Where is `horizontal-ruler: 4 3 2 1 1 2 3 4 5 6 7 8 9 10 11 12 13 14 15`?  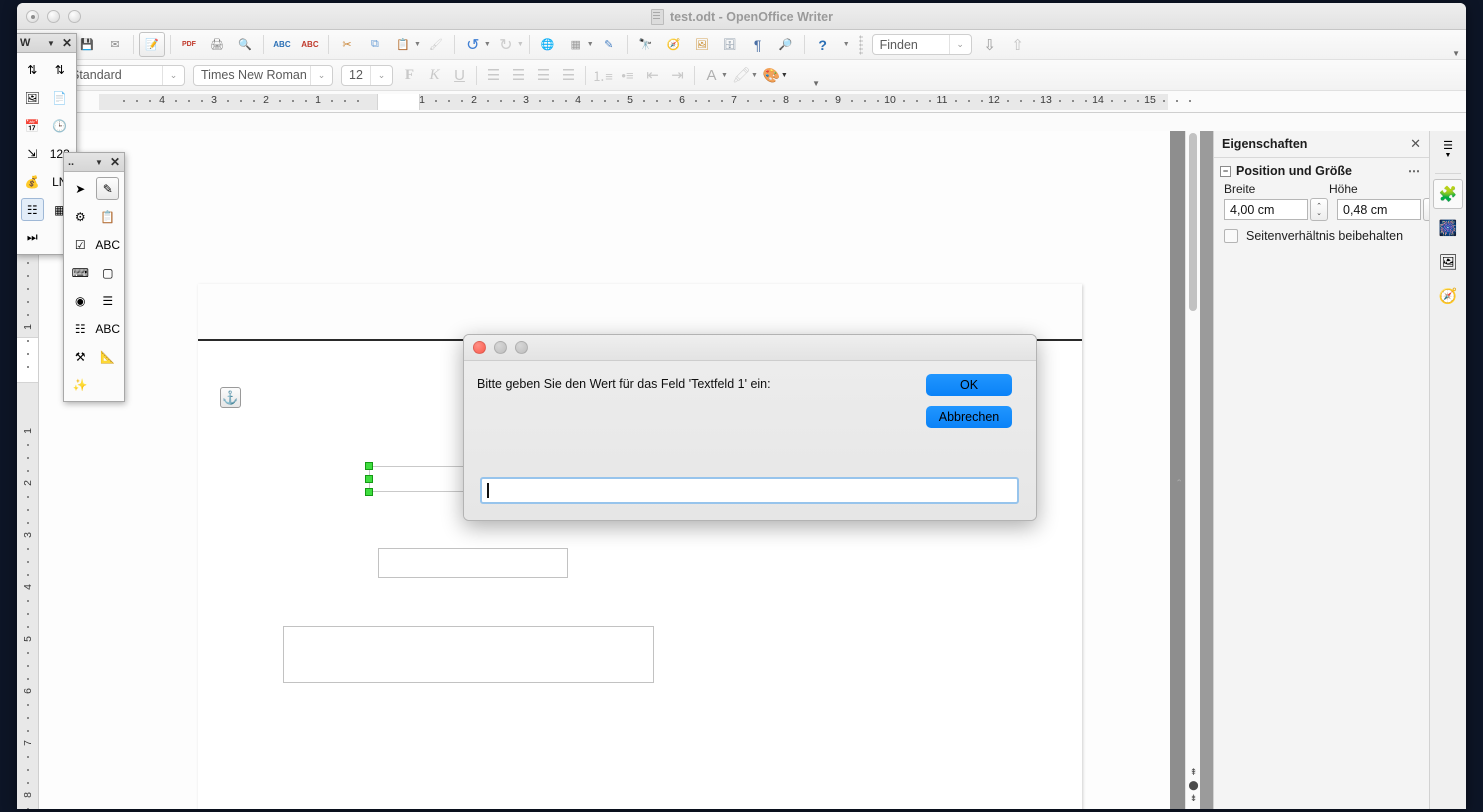
horizontal-ruler: 4 3 2 1 1 2 3 4 5 6 7 8 9 10 11 12 13 14 15 is located at coordinates (741, 102).